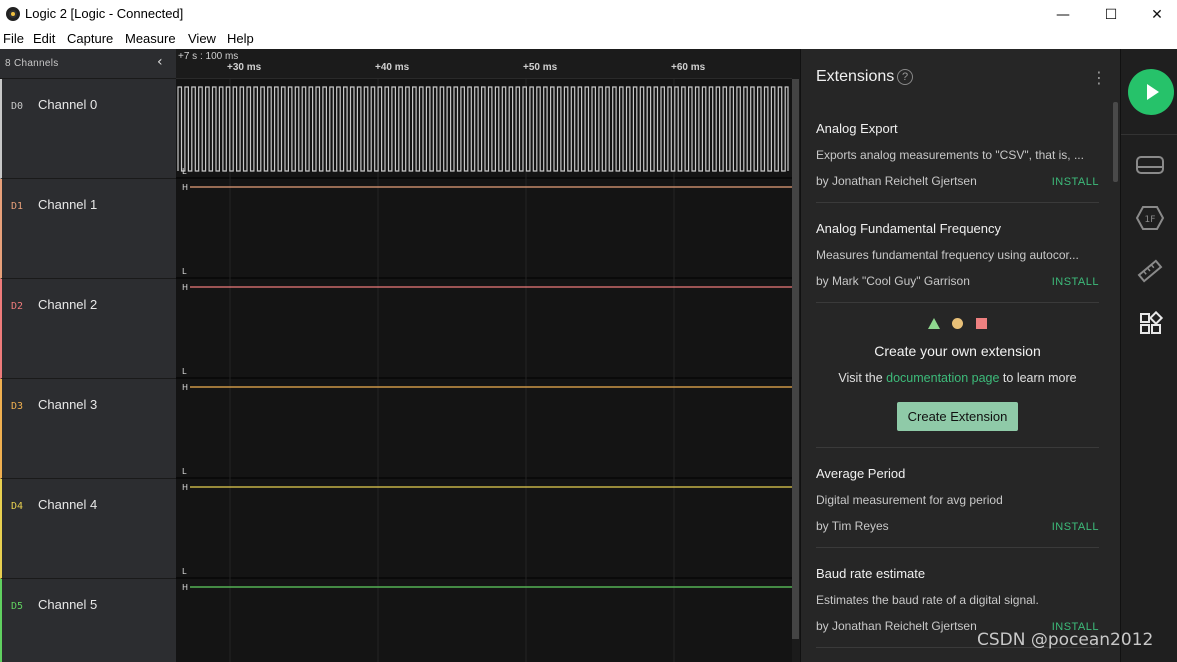  What do you see at coordinates (160, 62) in the screenshot?
I see `collapse-chevron-icon: ‹` at bounding box center [160, 62].